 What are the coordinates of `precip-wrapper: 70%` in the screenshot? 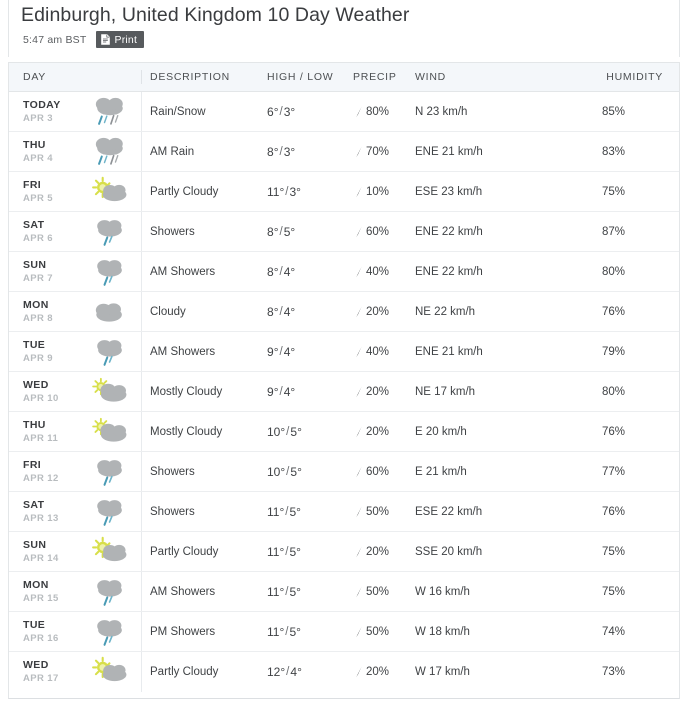 It's located at (368, 152).